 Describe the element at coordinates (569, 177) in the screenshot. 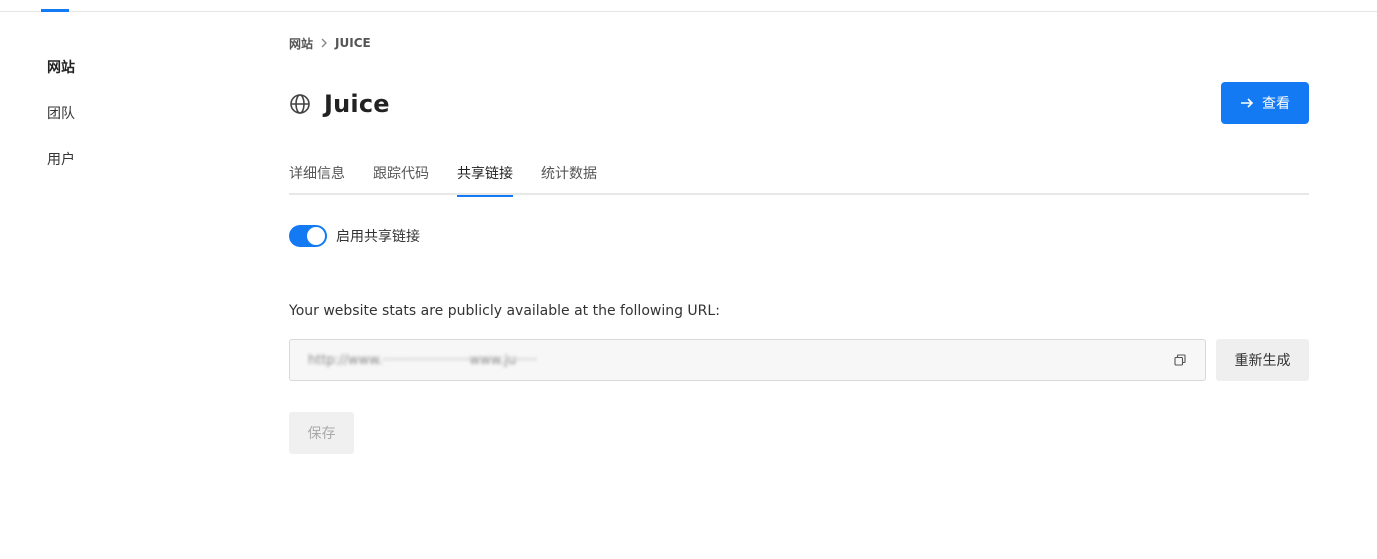

I see `tab-data: 统计数据` at that location.